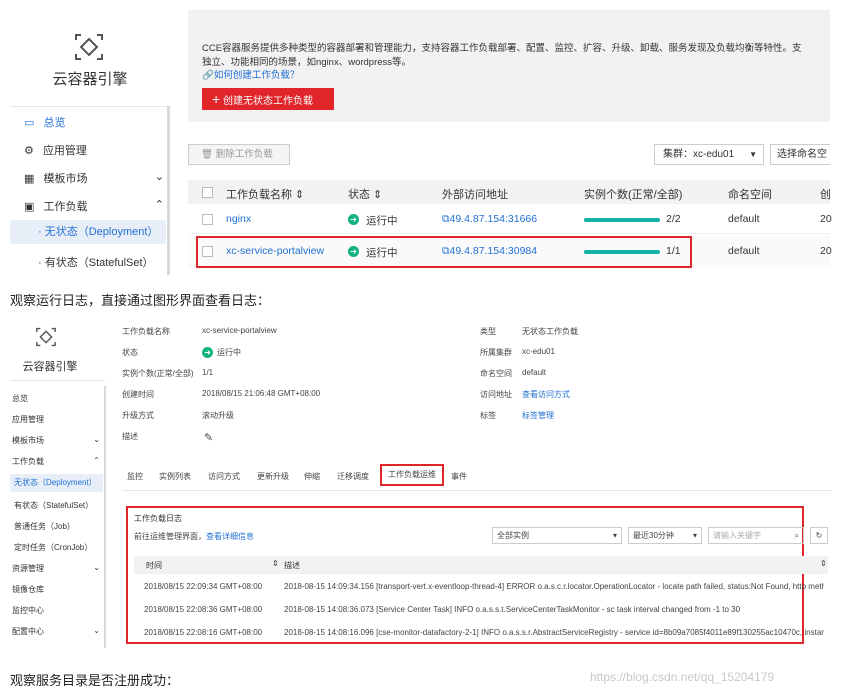 Image resolution: width=843 pixels, height=697 pixels. What do you see at coordinates (208, 437) in the screenshot?
I see `edit-icon: ✎` at bounding box center [208, 437].